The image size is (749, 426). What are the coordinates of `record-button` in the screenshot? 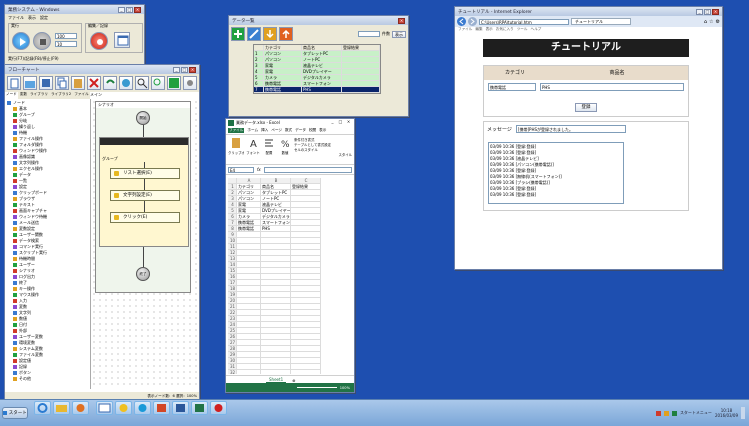 It's located at (99, 41).